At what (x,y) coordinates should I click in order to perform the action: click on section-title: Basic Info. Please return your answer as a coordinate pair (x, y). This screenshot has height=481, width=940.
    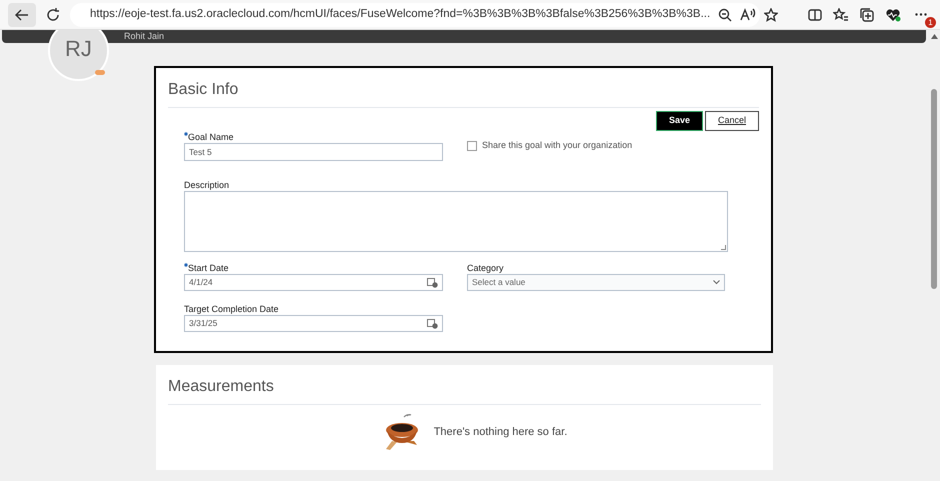
    Looking at the image, I should click on (203, 89).